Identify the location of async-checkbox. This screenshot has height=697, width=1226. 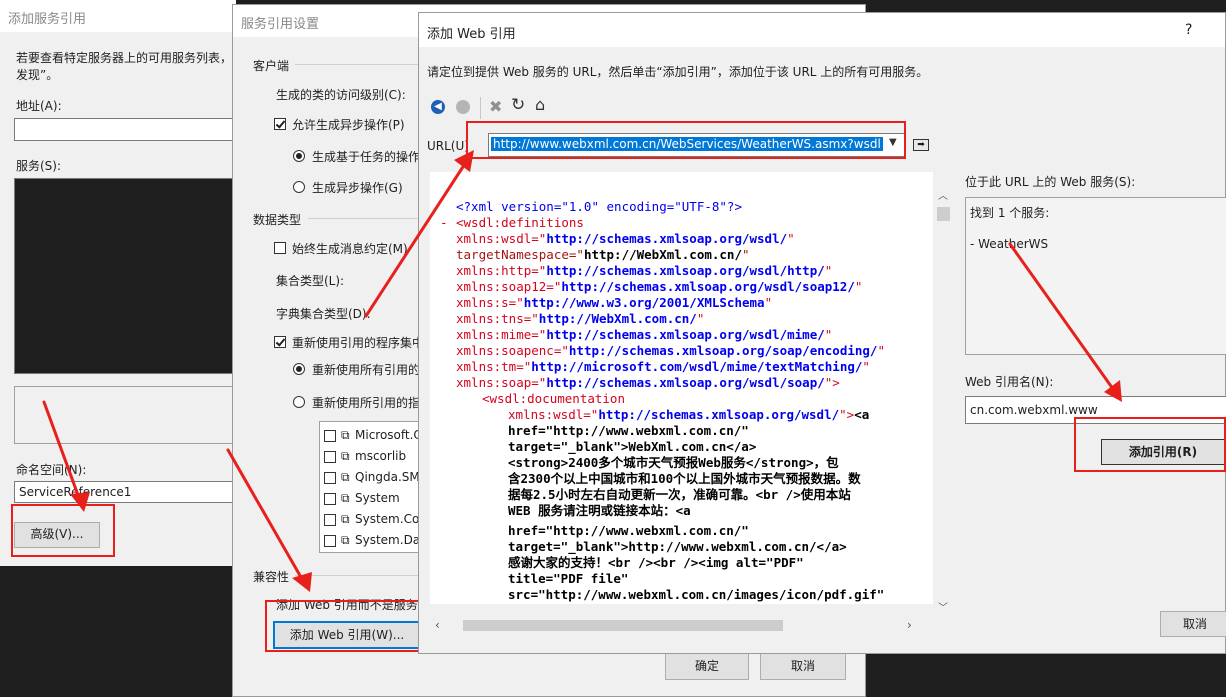
(280, 124).